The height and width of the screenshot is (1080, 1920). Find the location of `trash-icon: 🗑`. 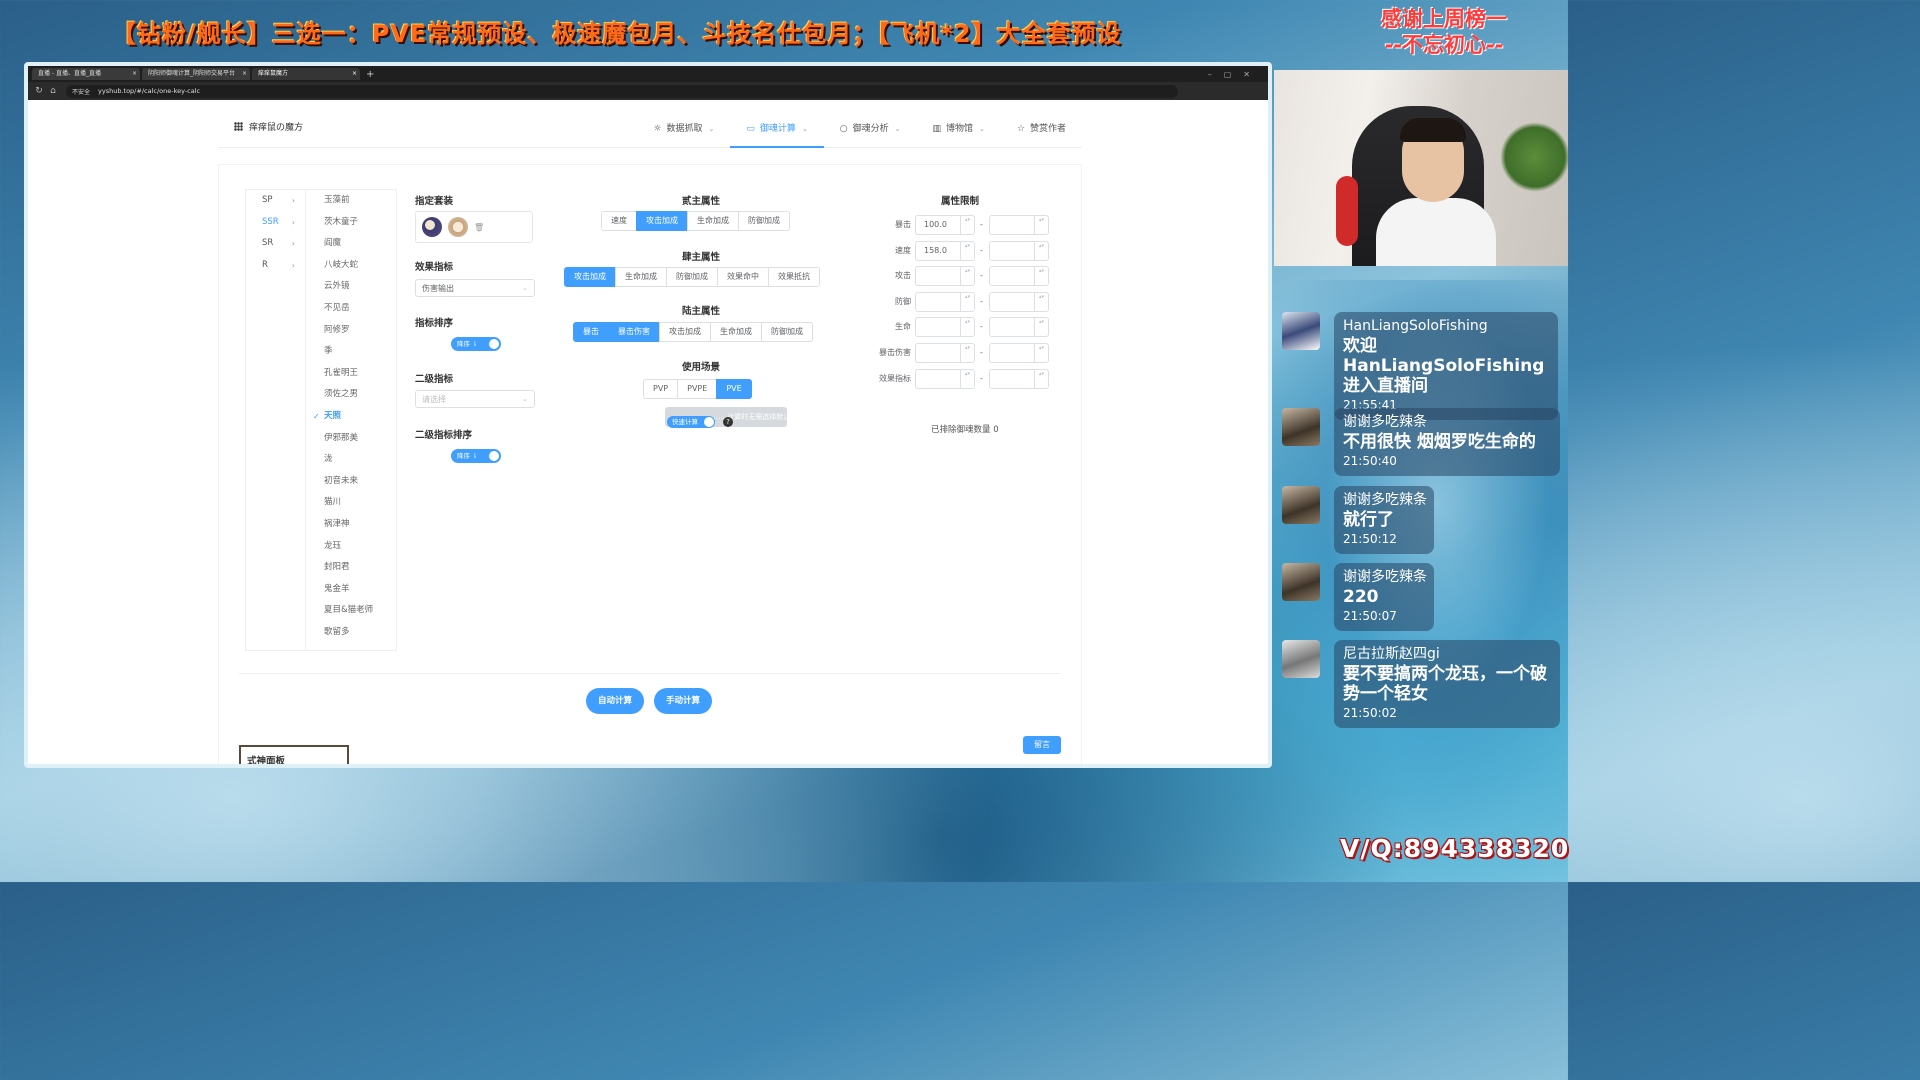

trash-icon: 🗑 is located at coordinates (479, 227).